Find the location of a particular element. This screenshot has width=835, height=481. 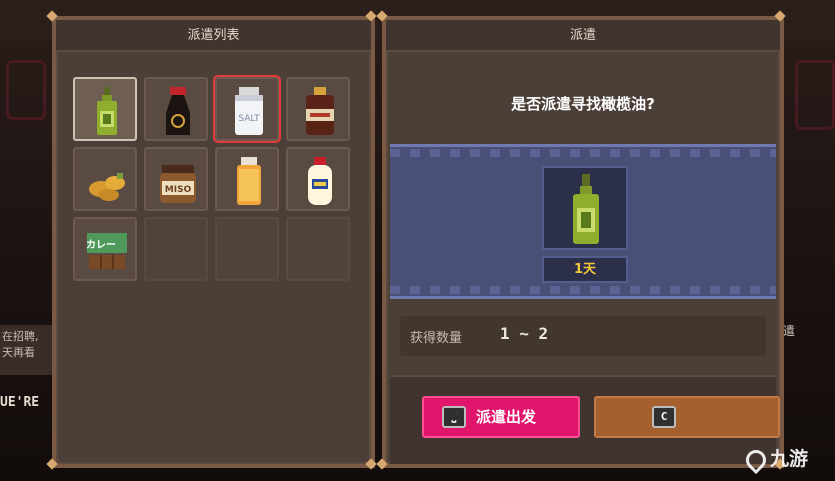

background-sign-text: UE'RE is located at coordinates (20, 402).